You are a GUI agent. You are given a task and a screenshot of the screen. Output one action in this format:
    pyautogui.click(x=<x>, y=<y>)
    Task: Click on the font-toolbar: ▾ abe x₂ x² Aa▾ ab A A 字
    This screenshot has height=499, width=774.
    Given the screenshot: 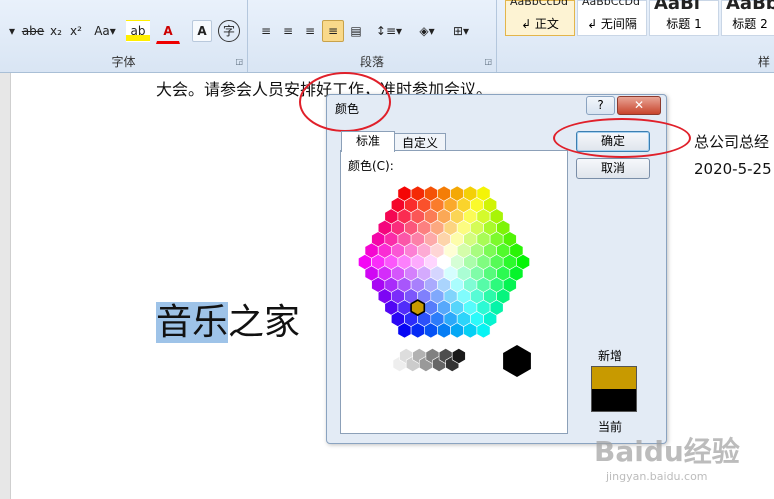 What is the action you would take?
    pyautogui.click(x=124, y=32)
    